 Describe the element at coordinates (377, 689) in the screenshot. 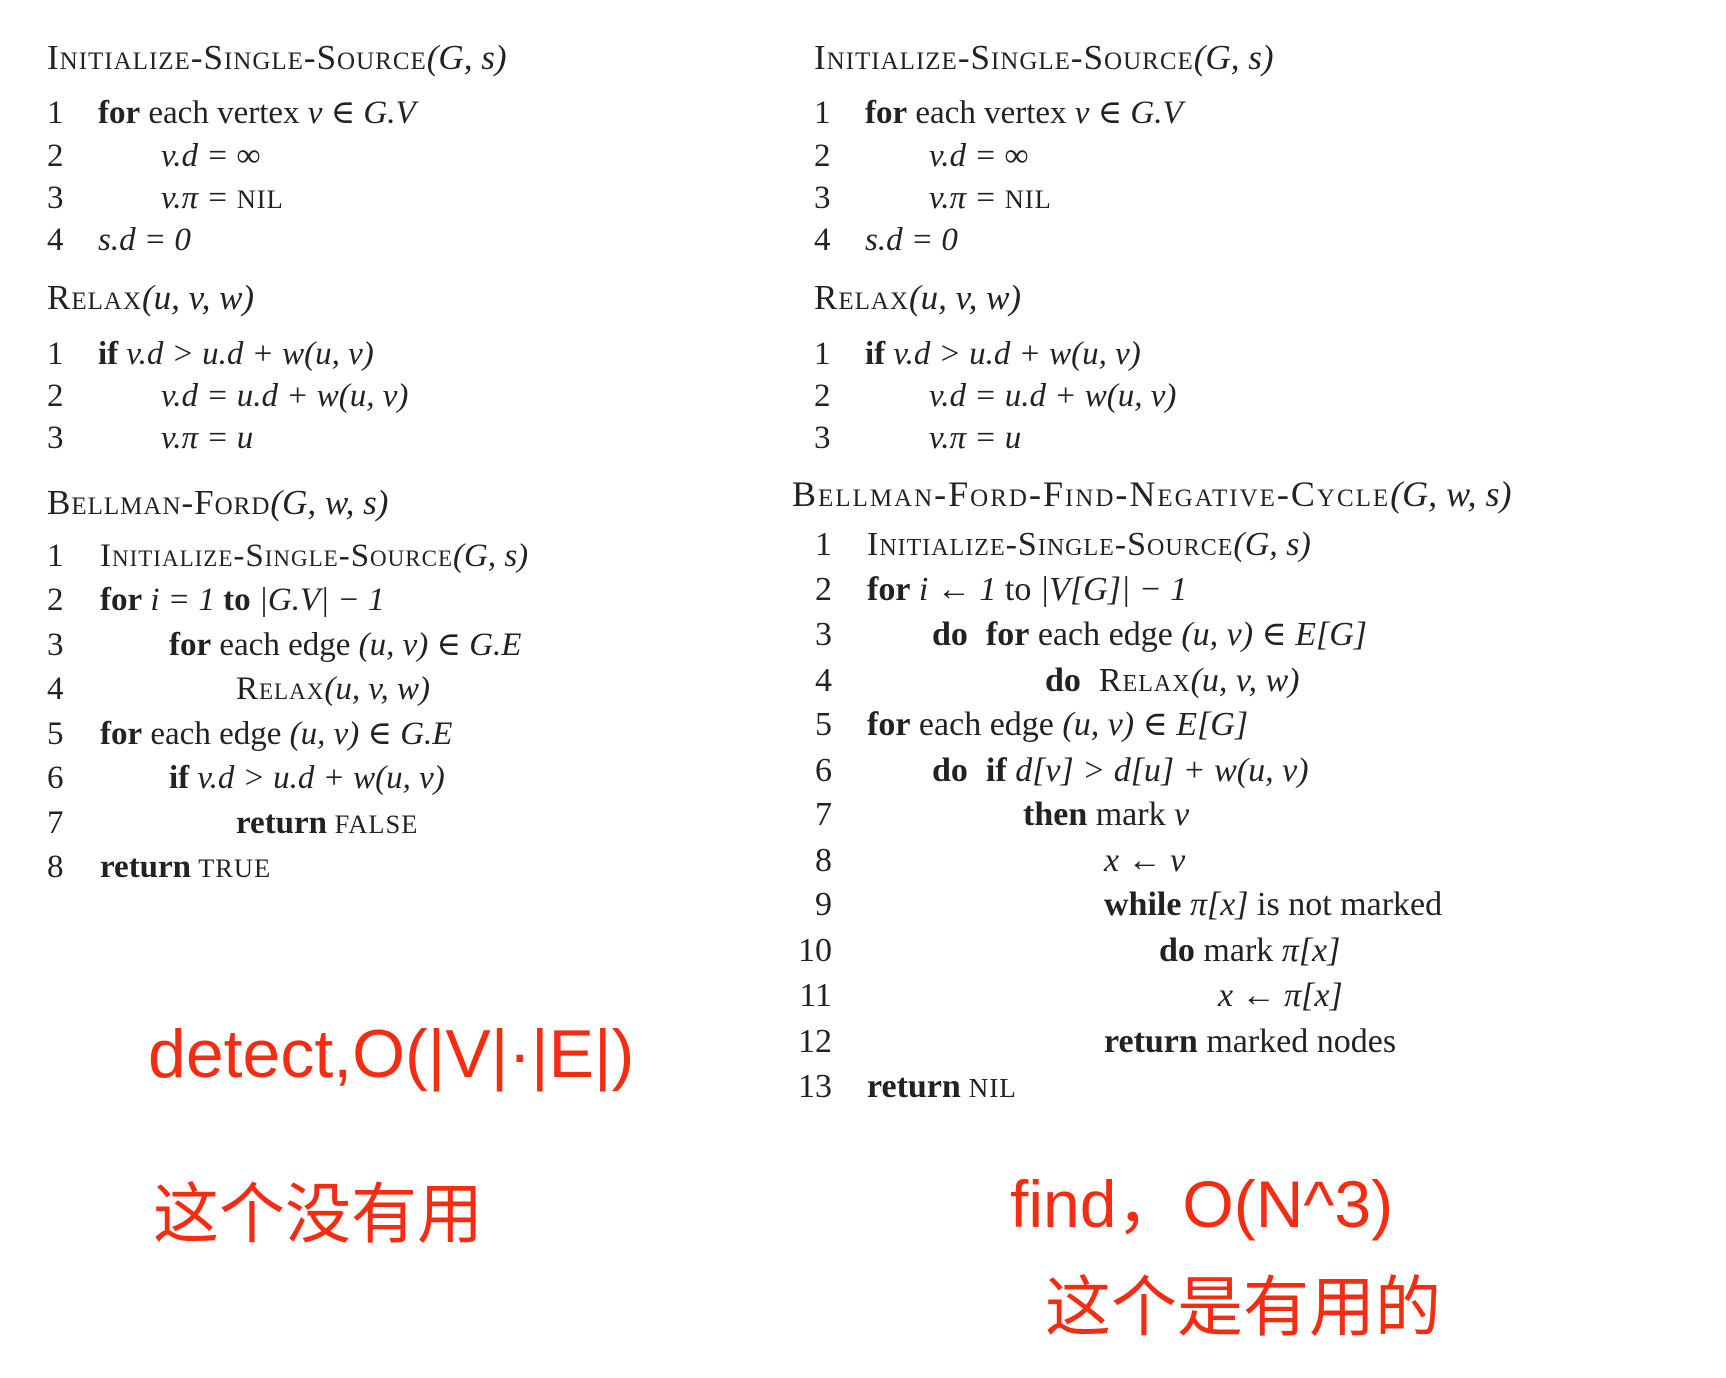

I see `math: (u, v, w)` at that location.